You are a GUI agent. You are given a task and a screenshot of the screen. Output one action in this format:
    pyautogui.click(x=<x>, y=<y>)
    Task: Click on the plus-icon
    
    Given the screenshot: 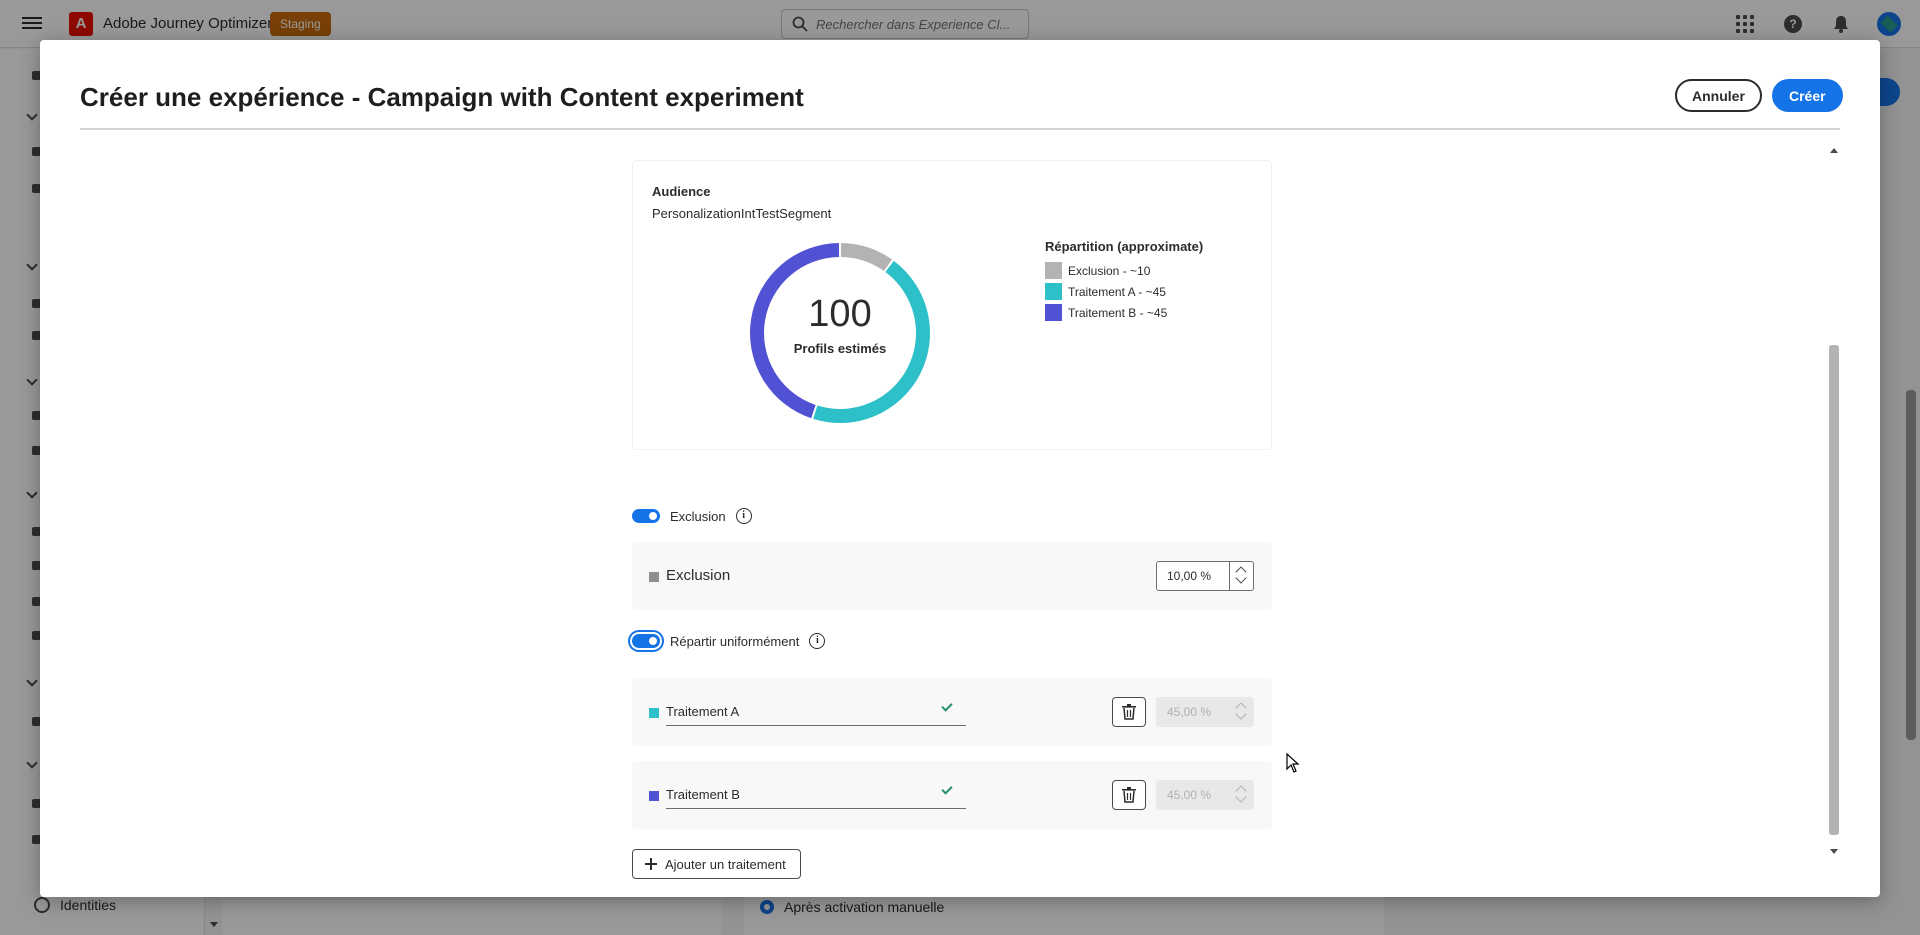 What is the action you would take?
    pyautogui.click(x=651, y=864)
    